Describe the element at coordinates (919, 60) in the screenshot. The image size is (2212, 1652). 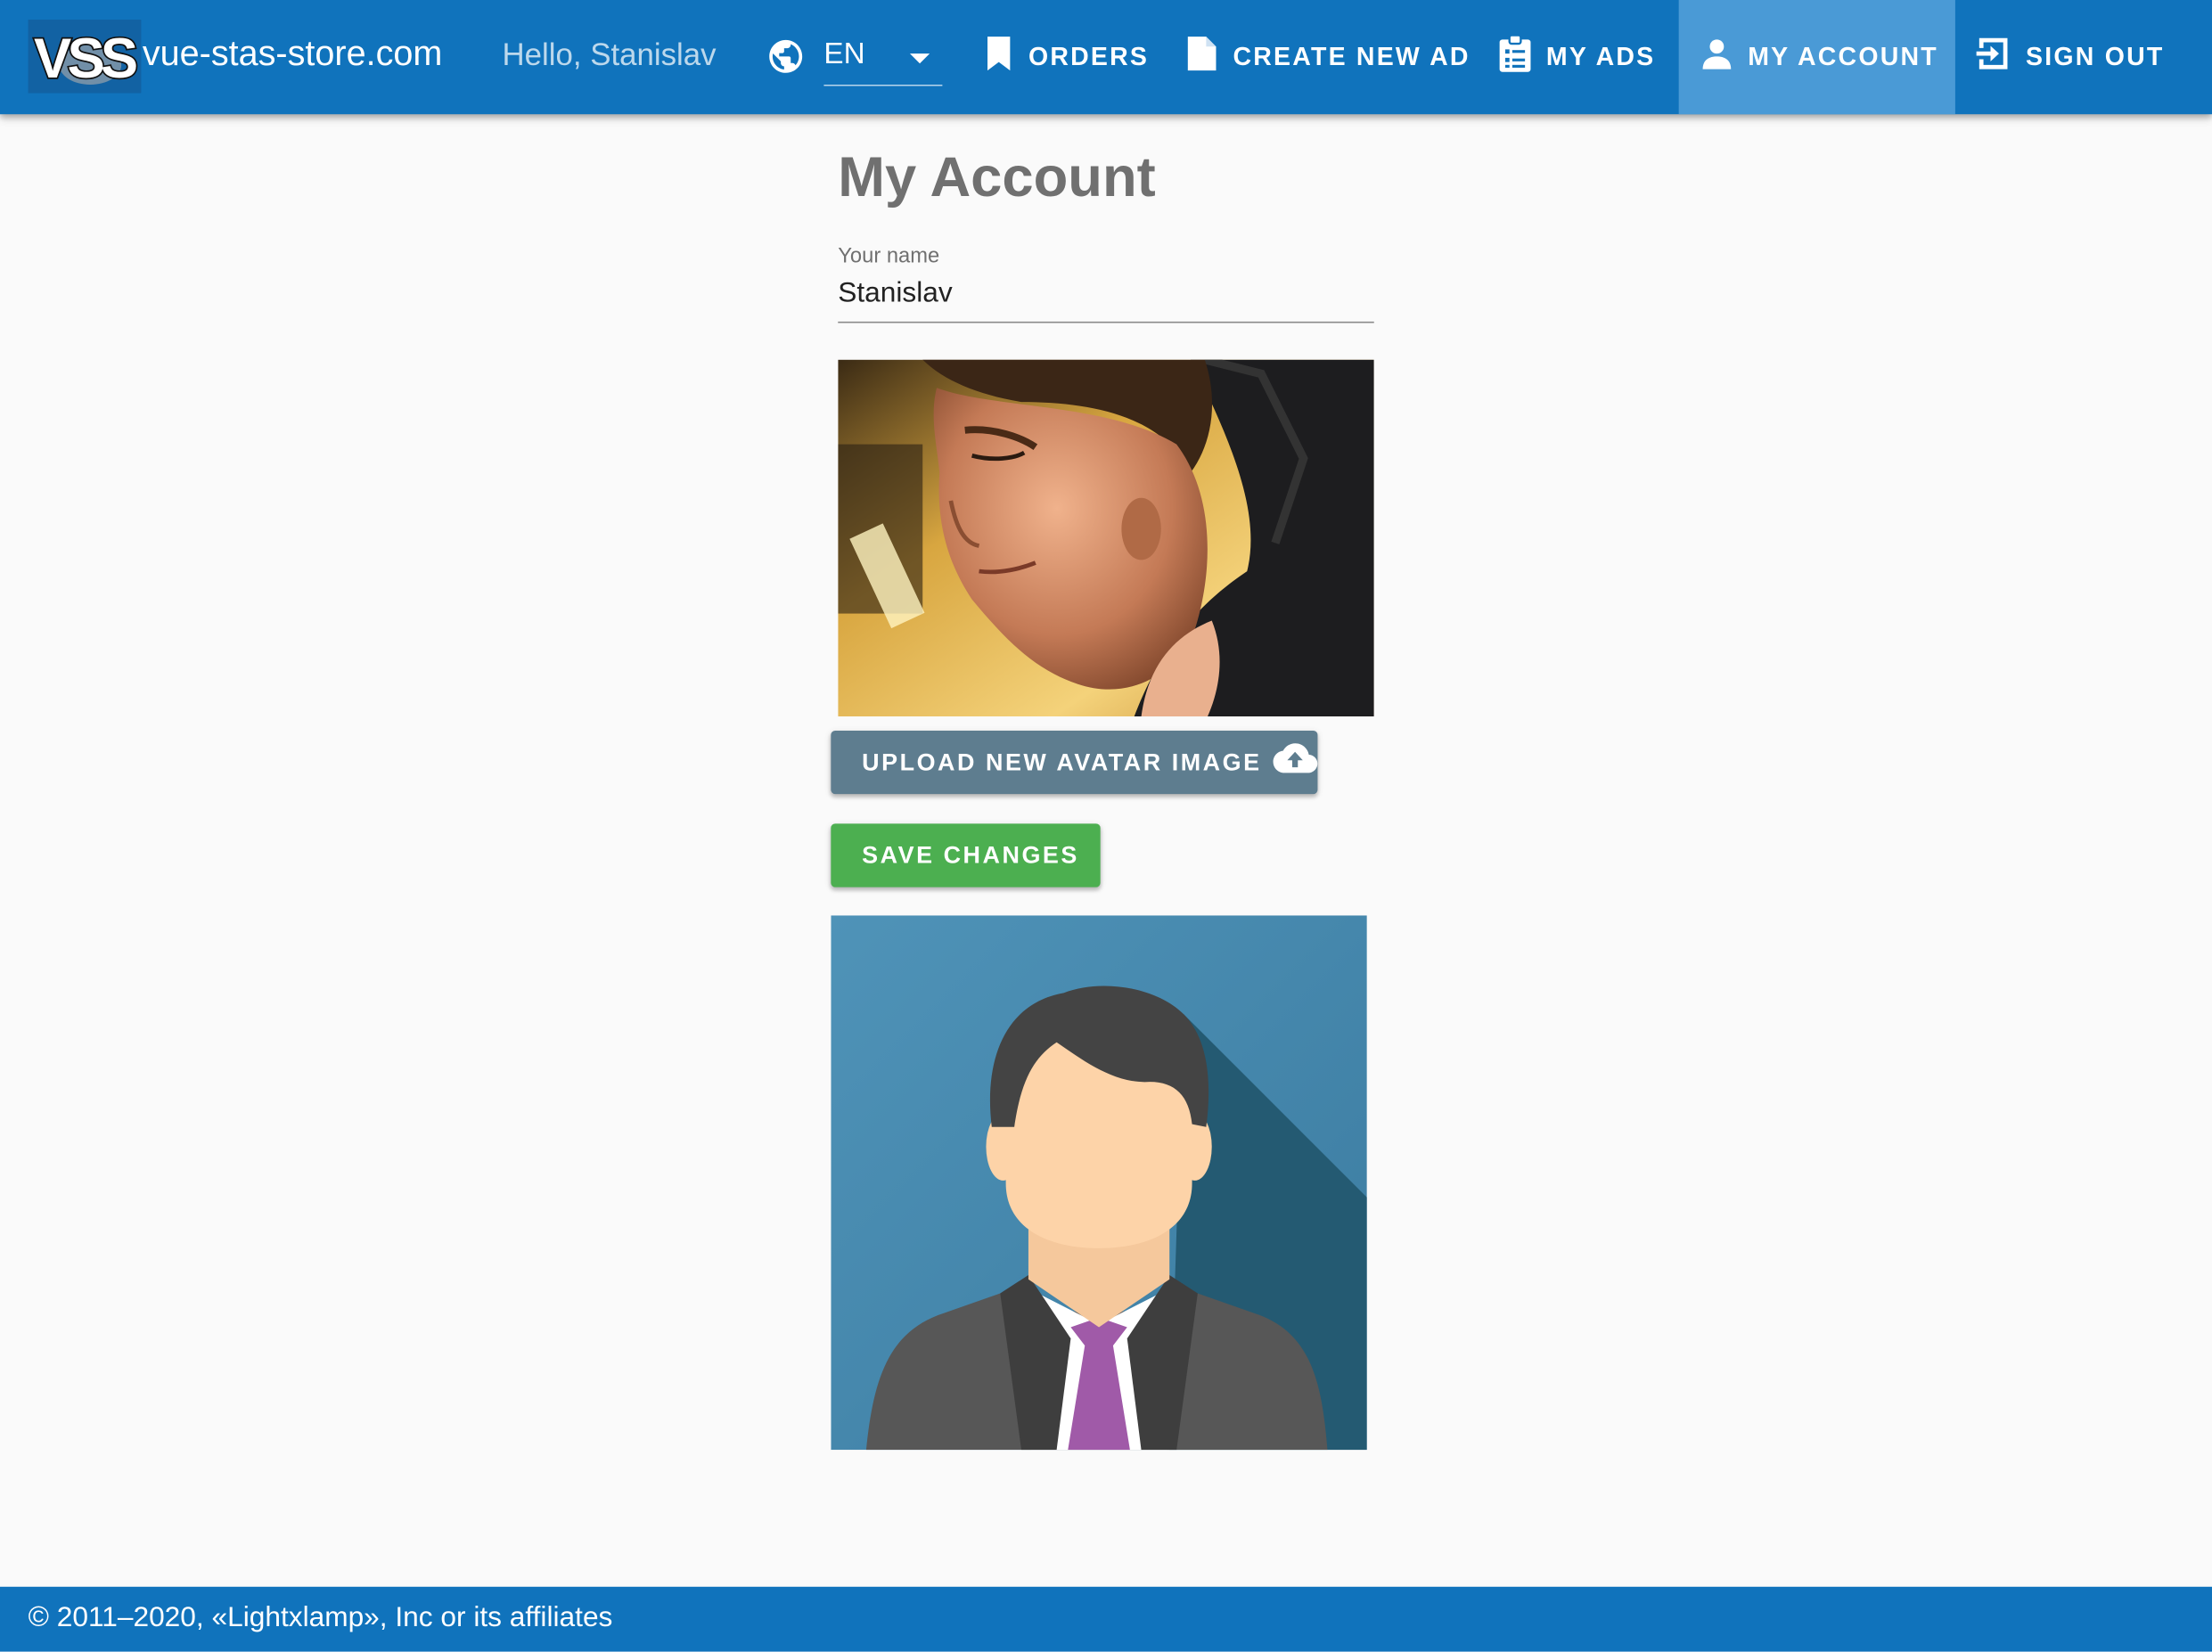
I see `chevron-down-icon` at that location.